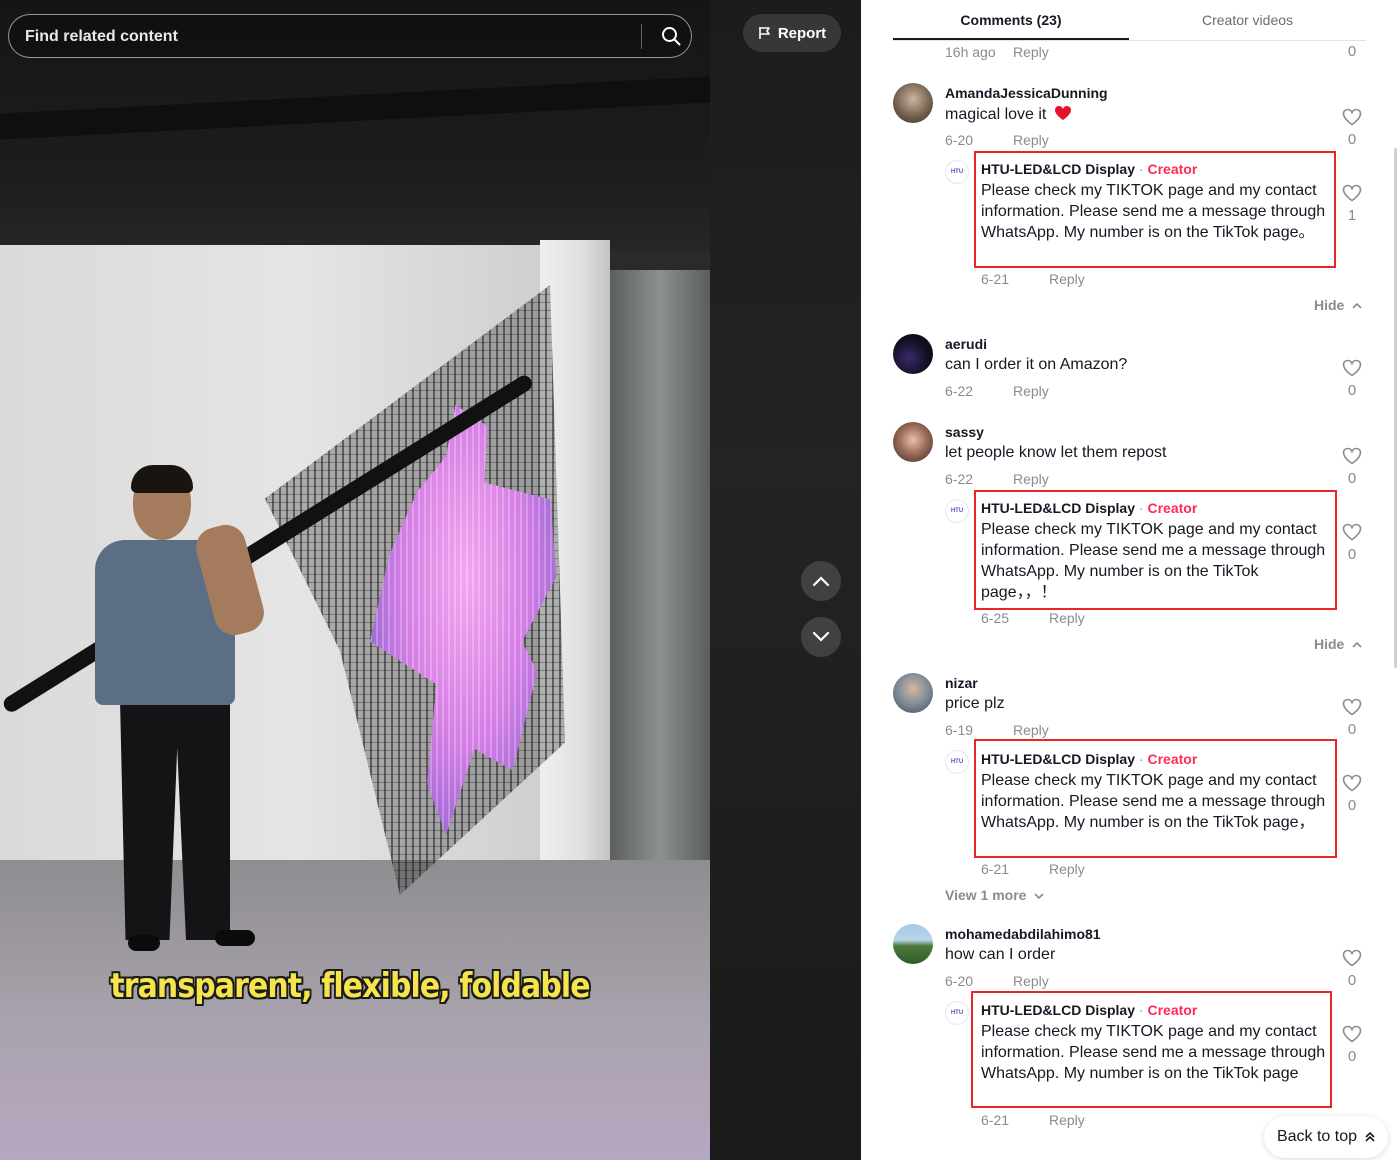 This screenshot has height=1160, width=1399. What do you see at coordinates (966, 344) in the screenshot?
I see `comment-username: aerudi` at bounding box center [966, 344].